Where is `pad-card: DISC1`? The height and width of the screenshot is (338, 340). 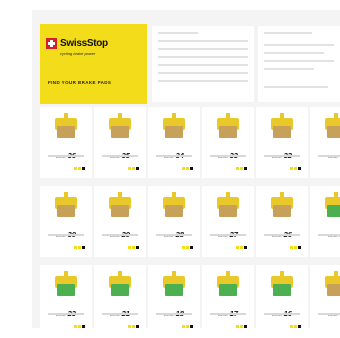 pad-card: DISC1 is located at coordinates (325, 296).